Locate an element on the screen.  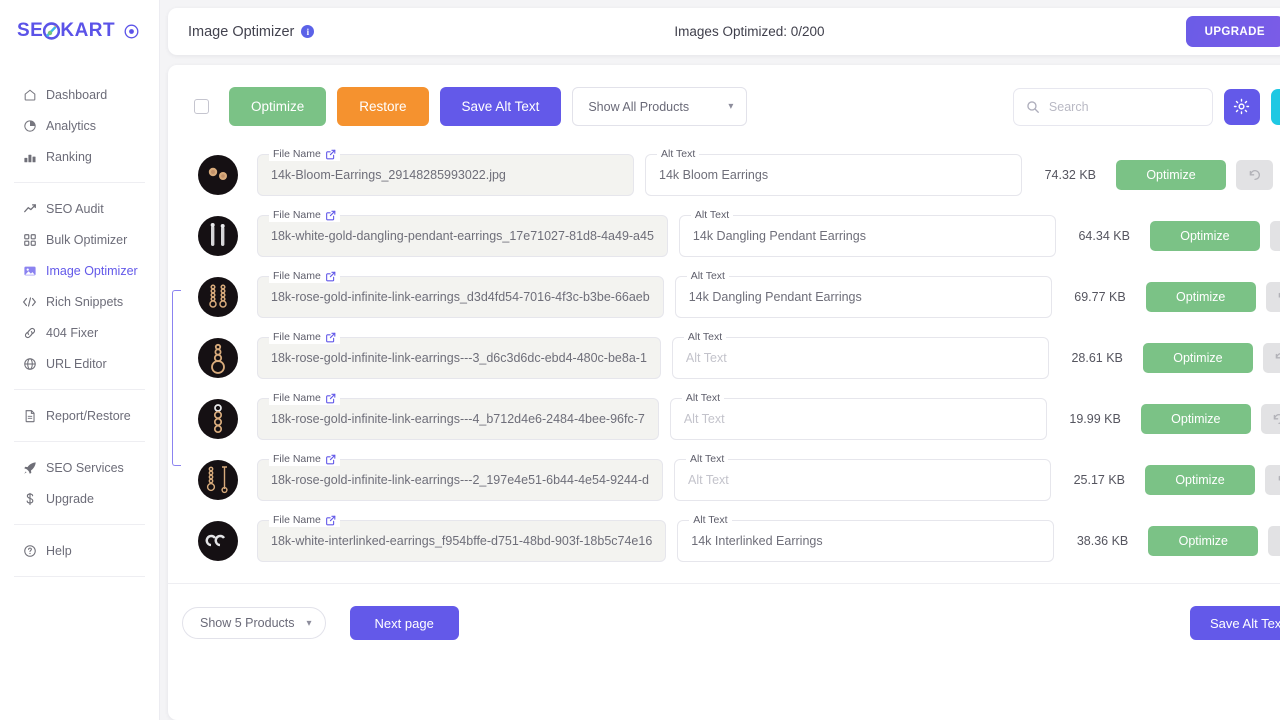
rocket-gear-icon is located at coordinates (52, 30).